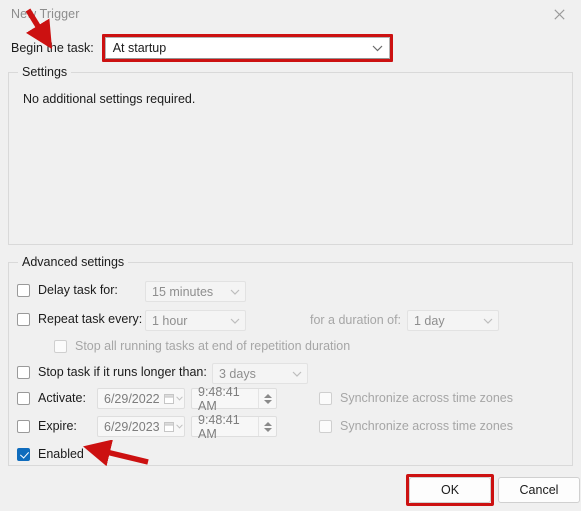  What do you see at coordinates (237, 373) in the screenshot?
I see `stop-longer-value: 3 days` at bounding box center [237, 373].